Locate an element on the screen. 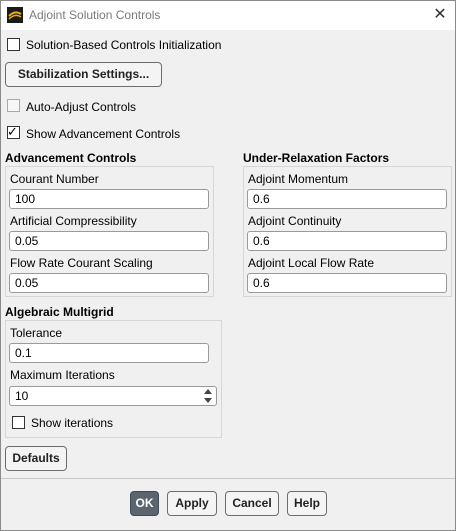 The width and height of the screenshot is (456, 531). show-advancement-checkbox: ✓ is located at coordinates (13, 131).